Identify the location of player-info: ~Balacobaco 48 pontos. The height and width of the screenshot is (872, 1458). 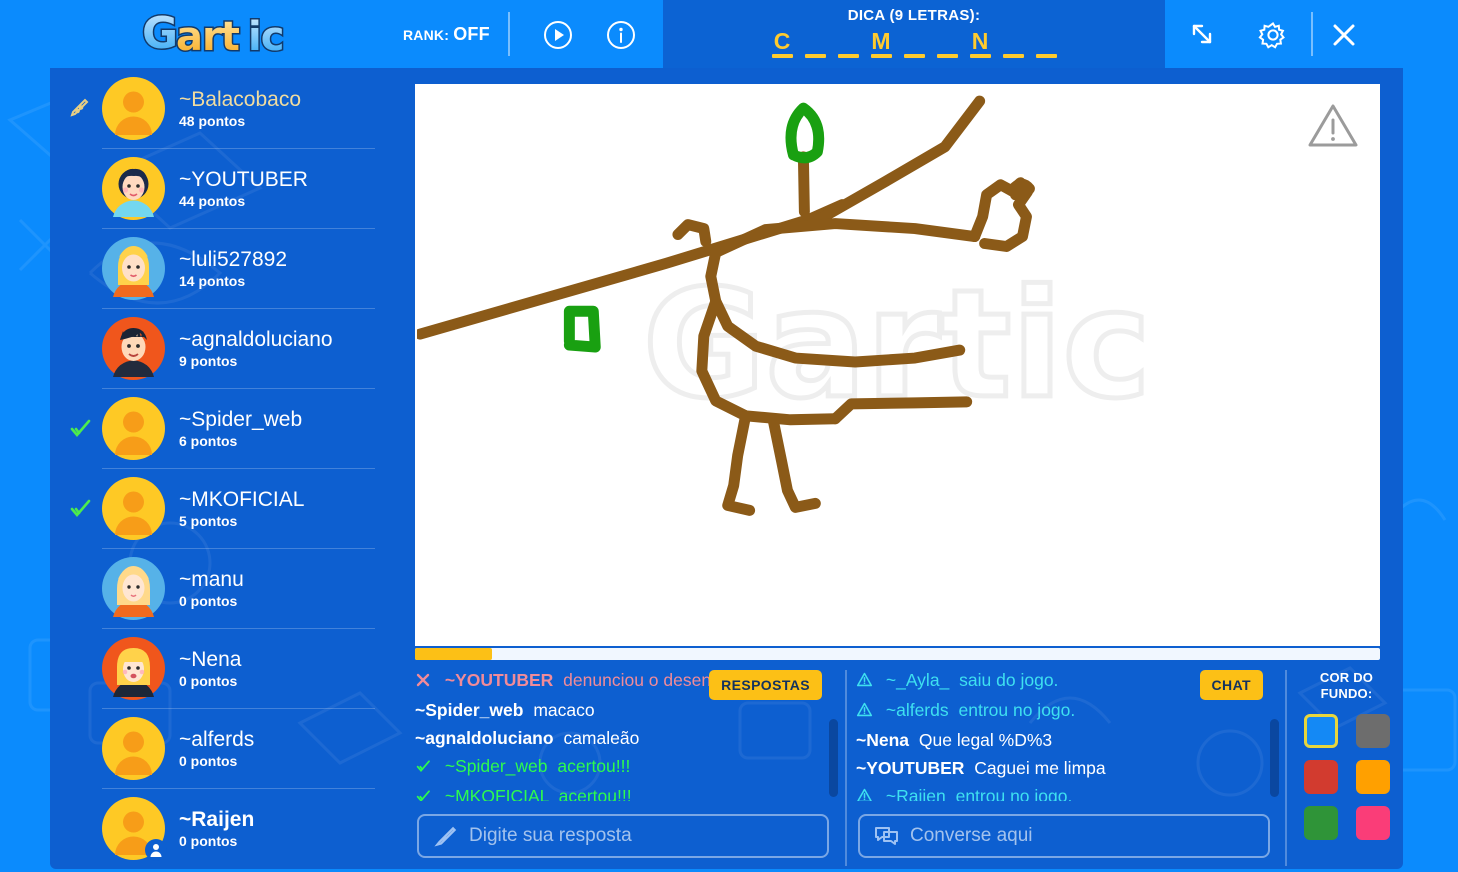
(240, 108).